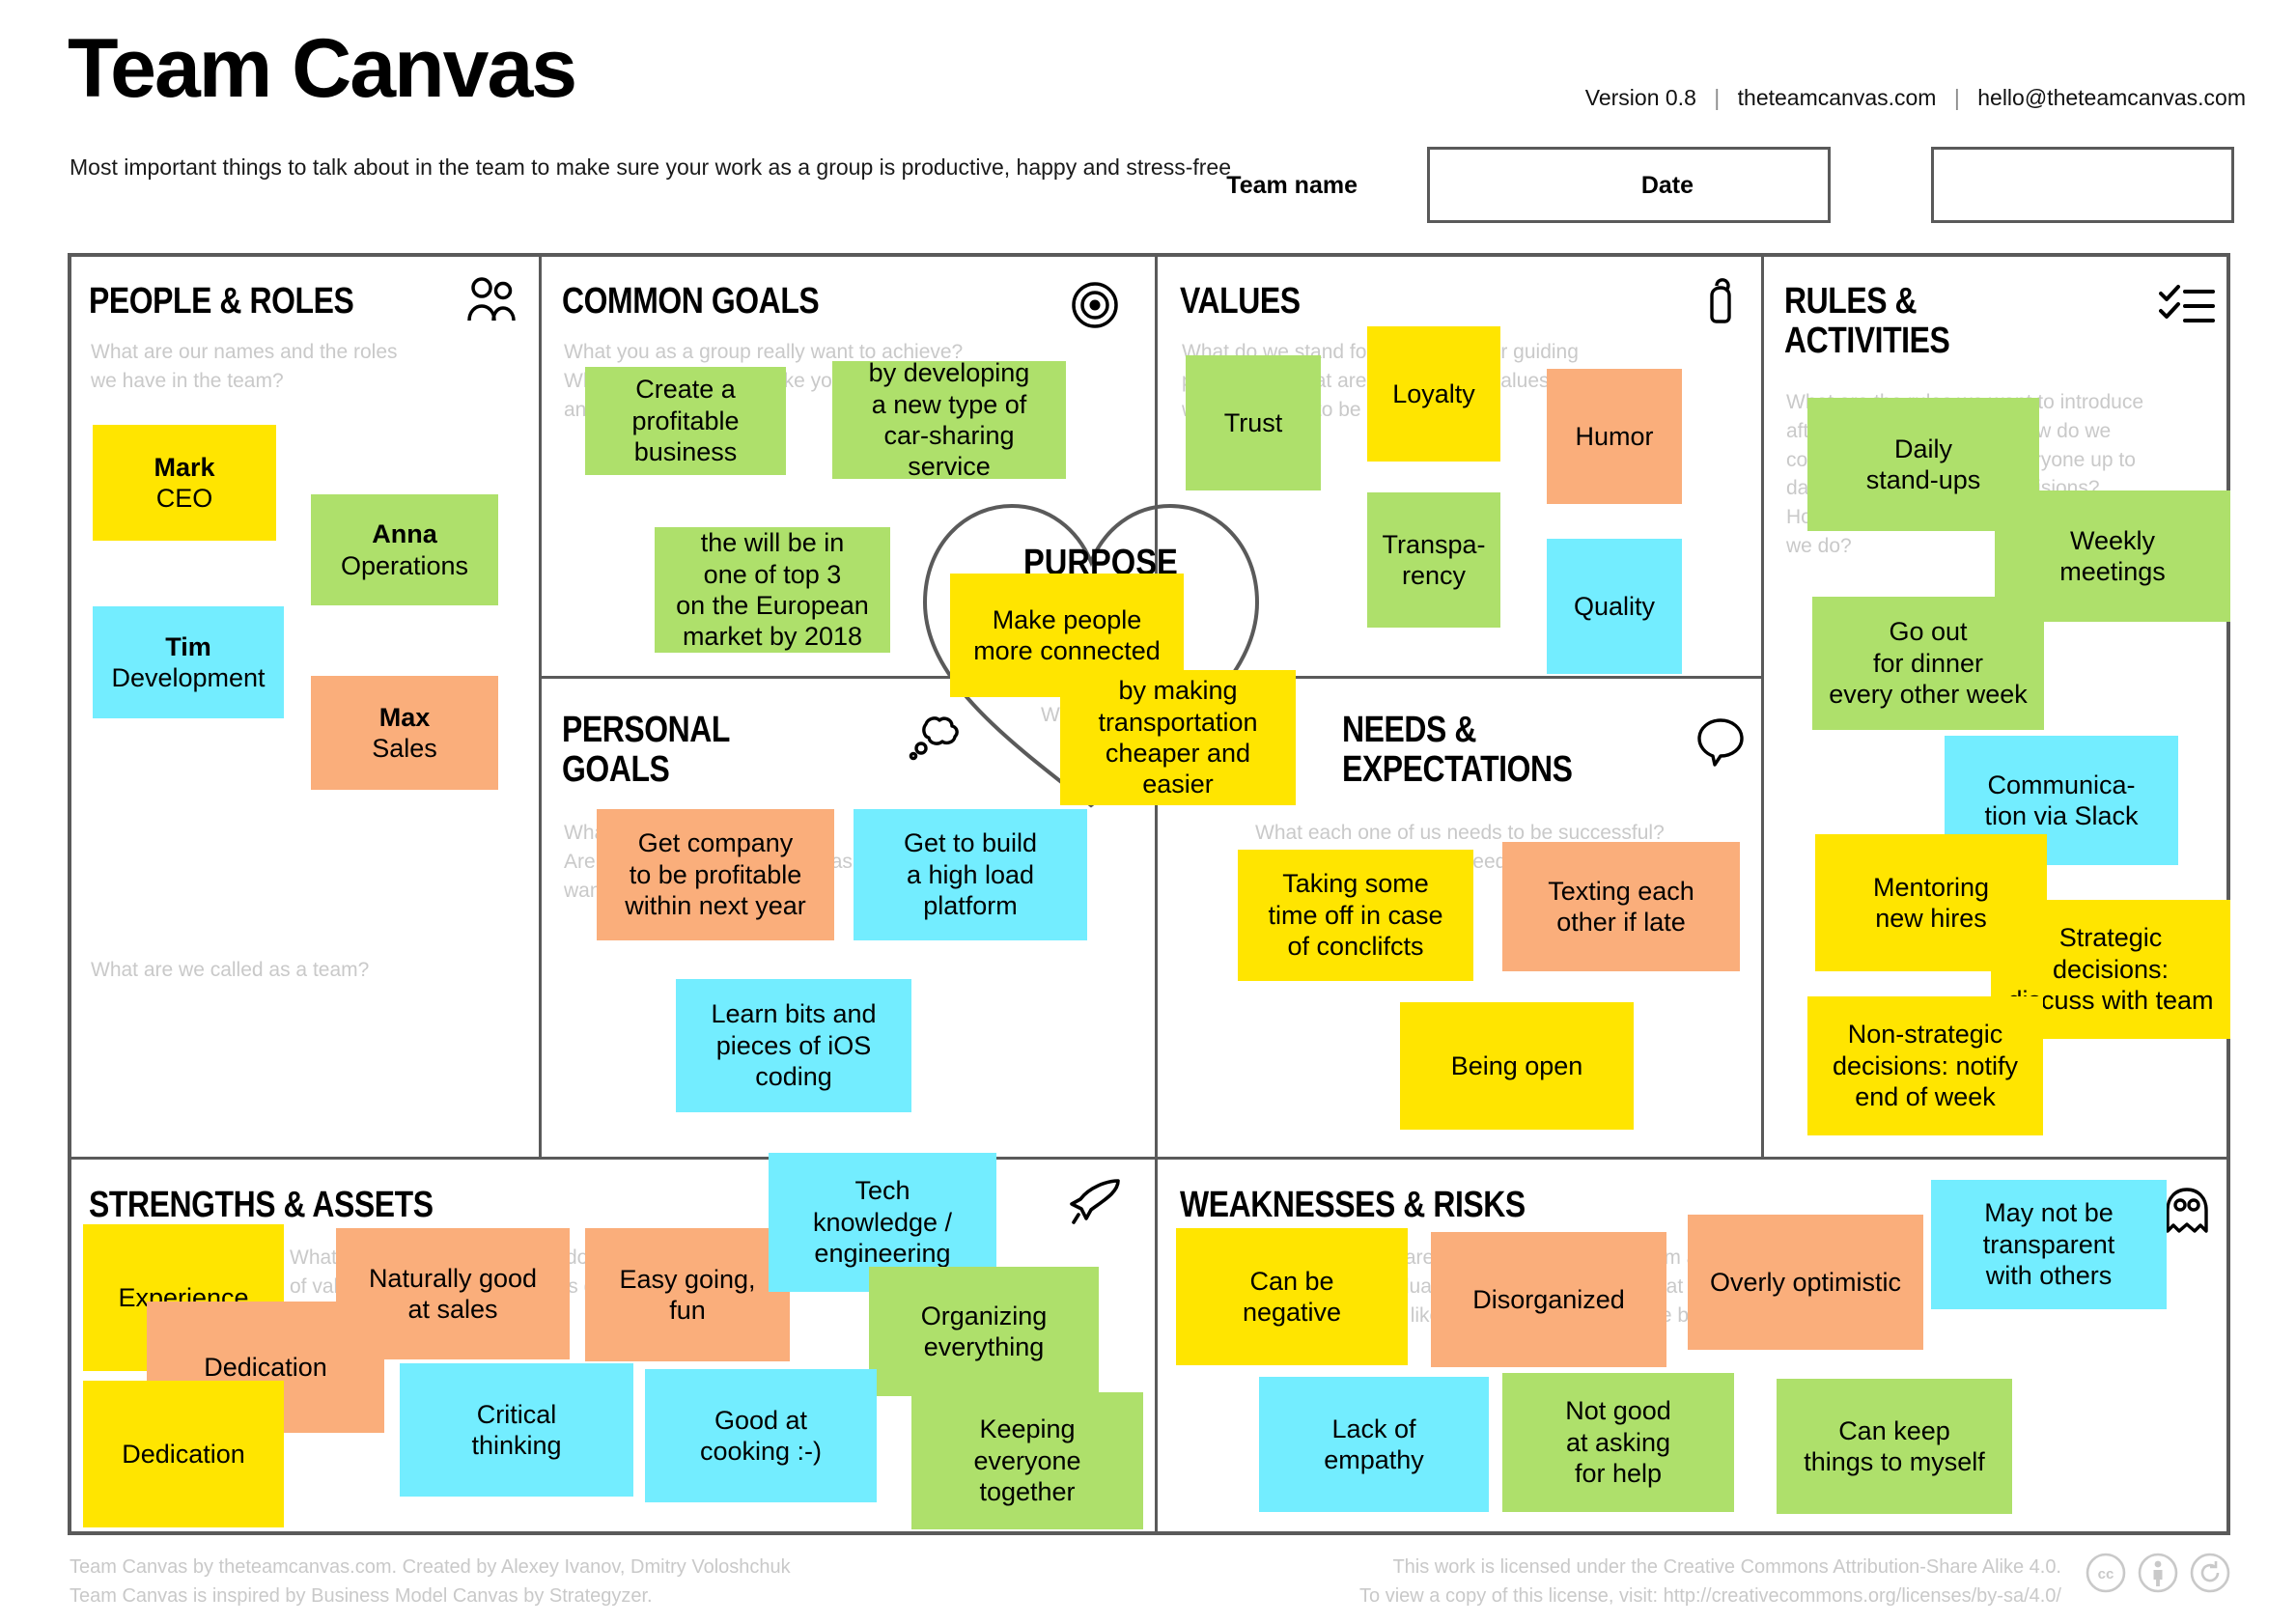 The height and width of the screenshot is (1624, 2296). What do you see at coordinates (1149, 1158) in the screenshot?
I see `divider-h-bottom` at bounding box center [1149, 1158].